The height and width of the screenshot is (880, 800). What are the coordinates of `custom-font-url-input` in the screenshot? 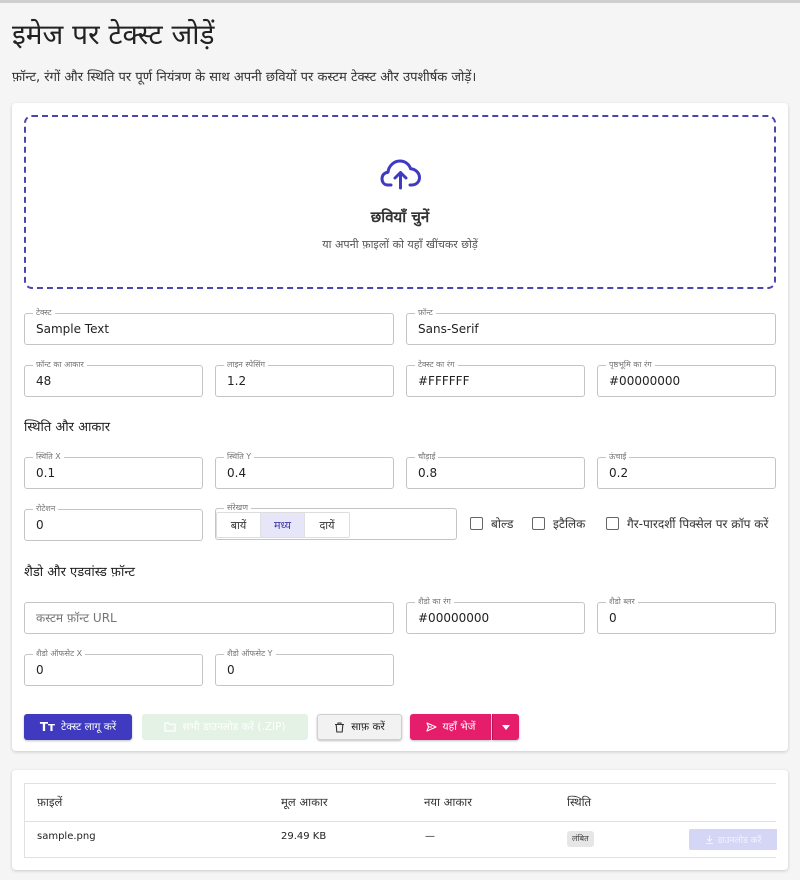 It's located at (209, 618).